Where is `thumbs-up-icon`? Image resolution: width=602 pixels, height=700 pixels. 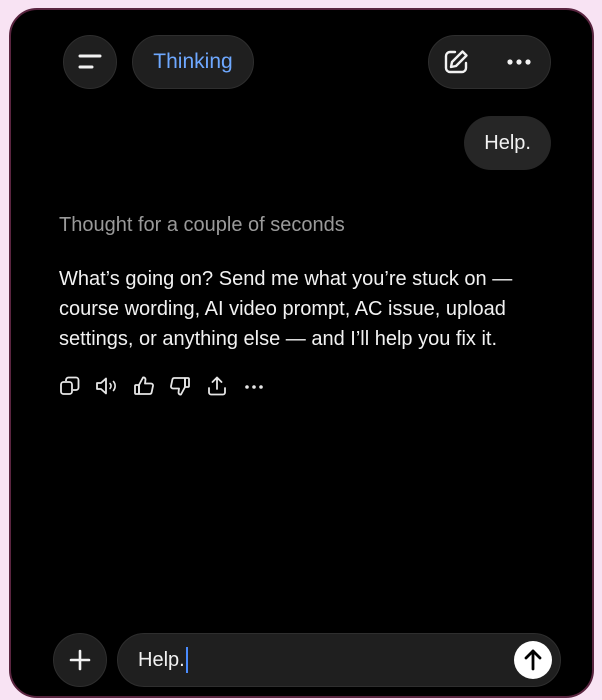 thumbs-up-icon is located at coordinates (144, 386).